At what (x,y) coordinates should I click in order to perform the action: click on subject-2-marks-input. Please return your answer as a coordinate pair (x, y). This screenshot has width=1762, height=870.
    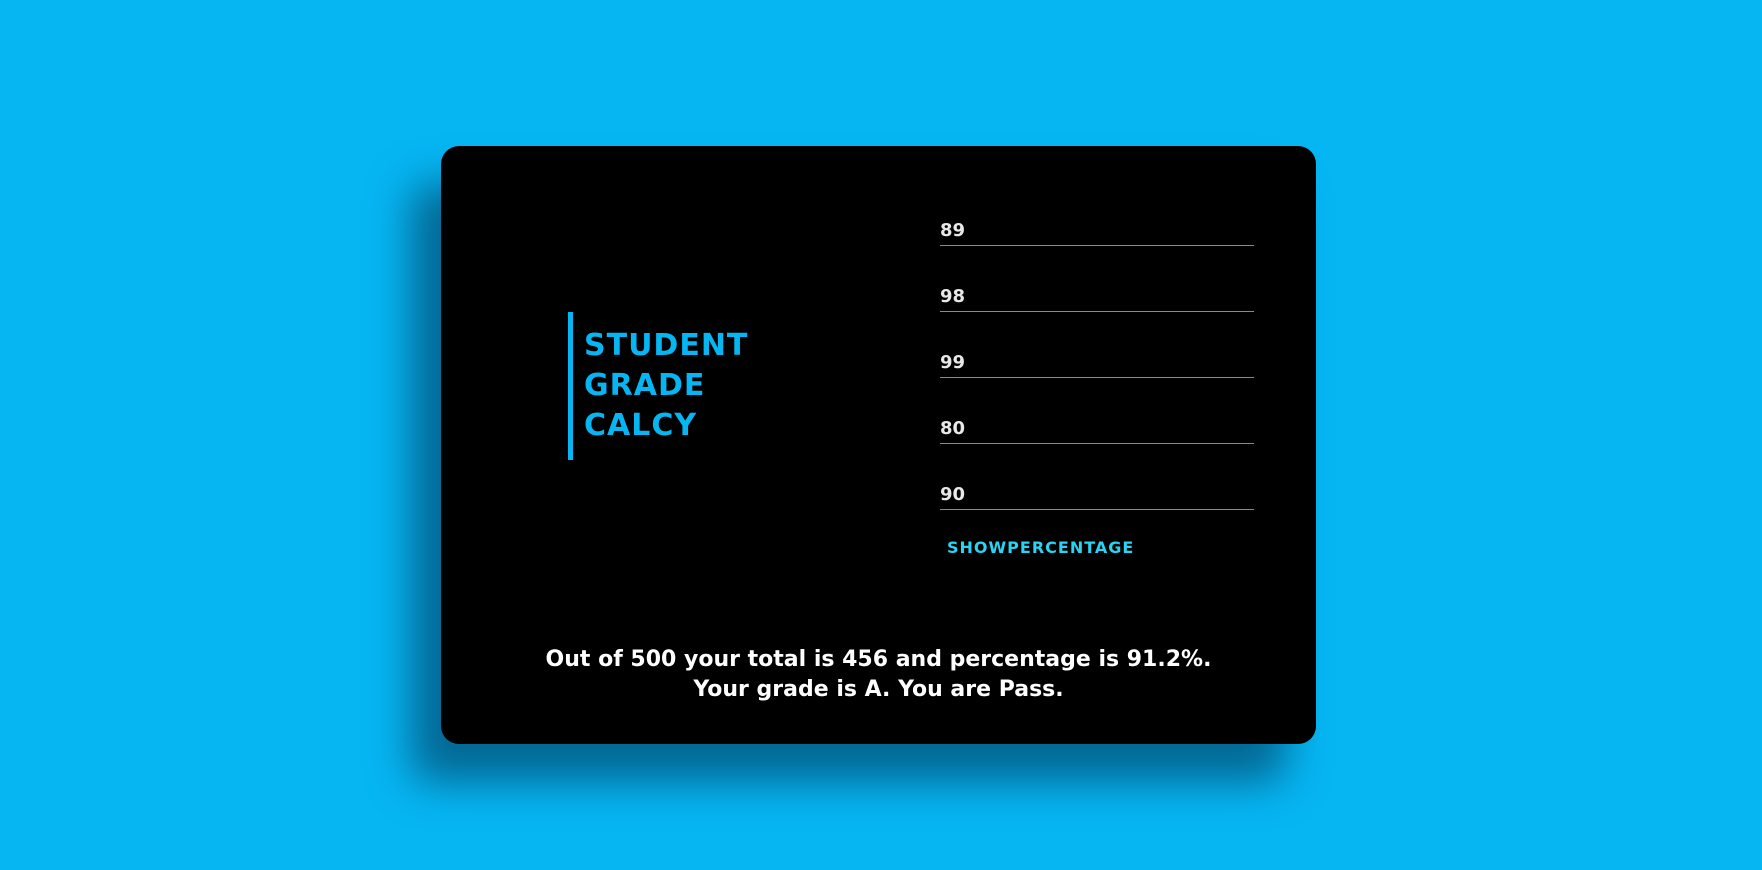
    Looking at the image, I should click on (1097, 297).